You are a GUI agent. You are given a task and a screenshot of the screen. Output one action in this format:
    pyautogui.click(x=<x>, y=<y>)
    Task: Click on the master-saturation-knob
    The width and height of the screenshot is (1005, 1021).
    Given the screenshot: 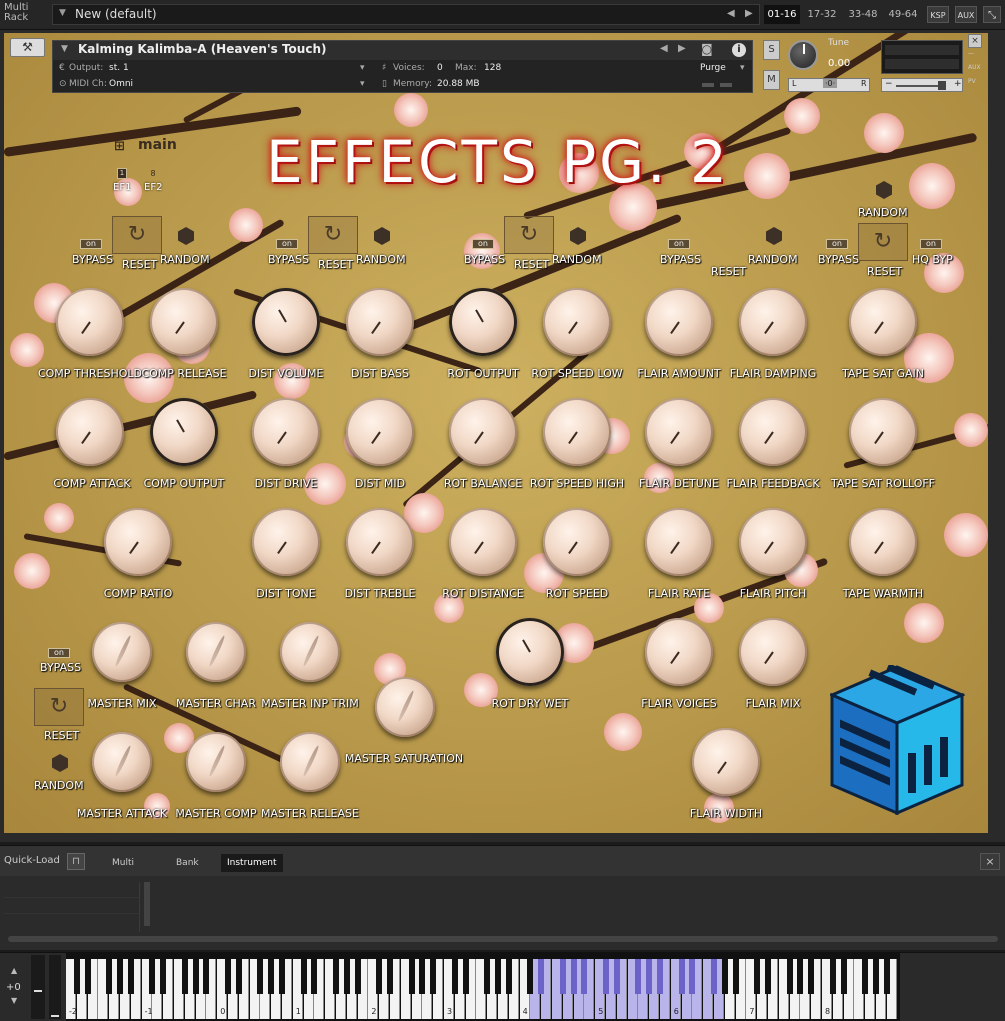 What is the action you would take?
    pyautogui.click(x=405, y=707)
    